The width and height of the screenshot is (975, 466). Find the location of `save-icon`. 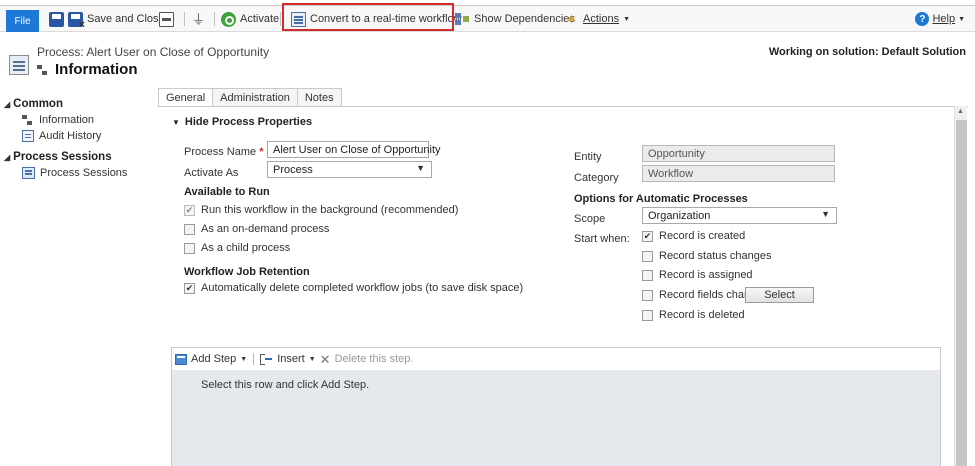

save-icon is located at coordinates (56, 19).